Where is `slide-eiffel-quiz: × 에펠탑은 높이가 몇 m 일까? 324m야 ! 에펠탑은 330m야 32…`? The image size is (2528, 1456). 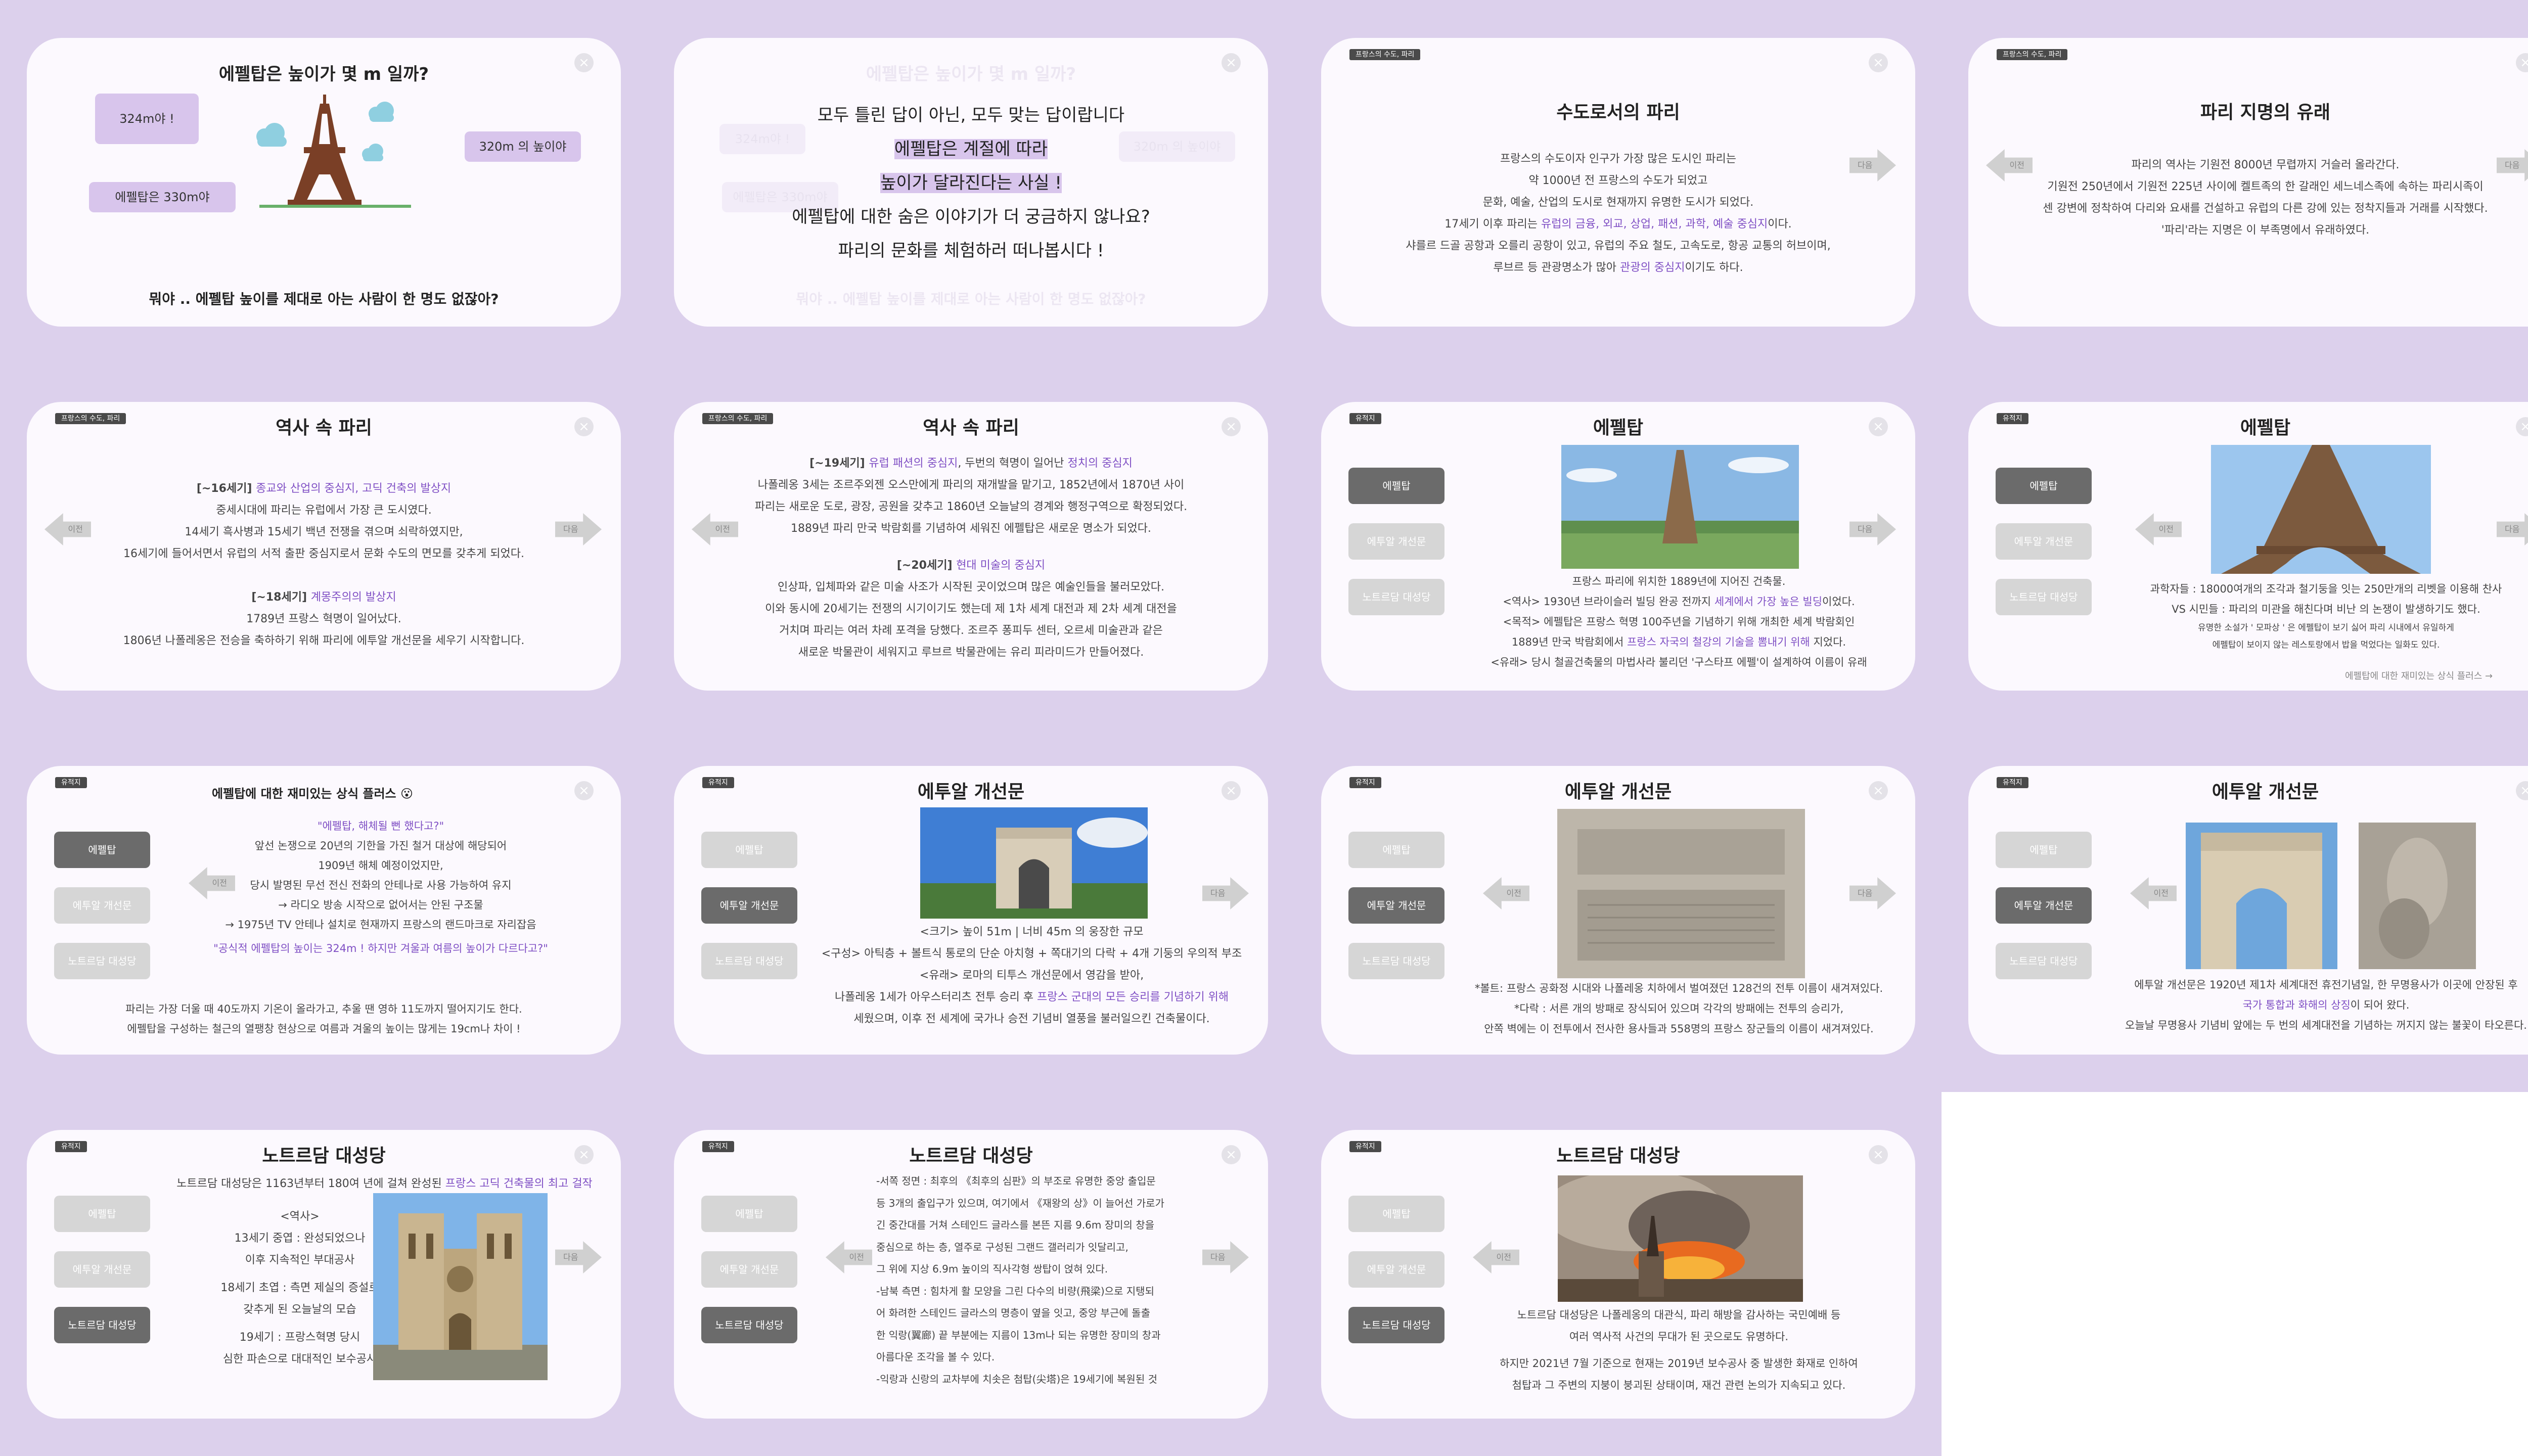 slide-eiffel-quiz: × 에펠탑은 높이가 몇 m 일까? 324m야 ! 에펠탑은 330m야 32… is located at coordinates (324, 182).